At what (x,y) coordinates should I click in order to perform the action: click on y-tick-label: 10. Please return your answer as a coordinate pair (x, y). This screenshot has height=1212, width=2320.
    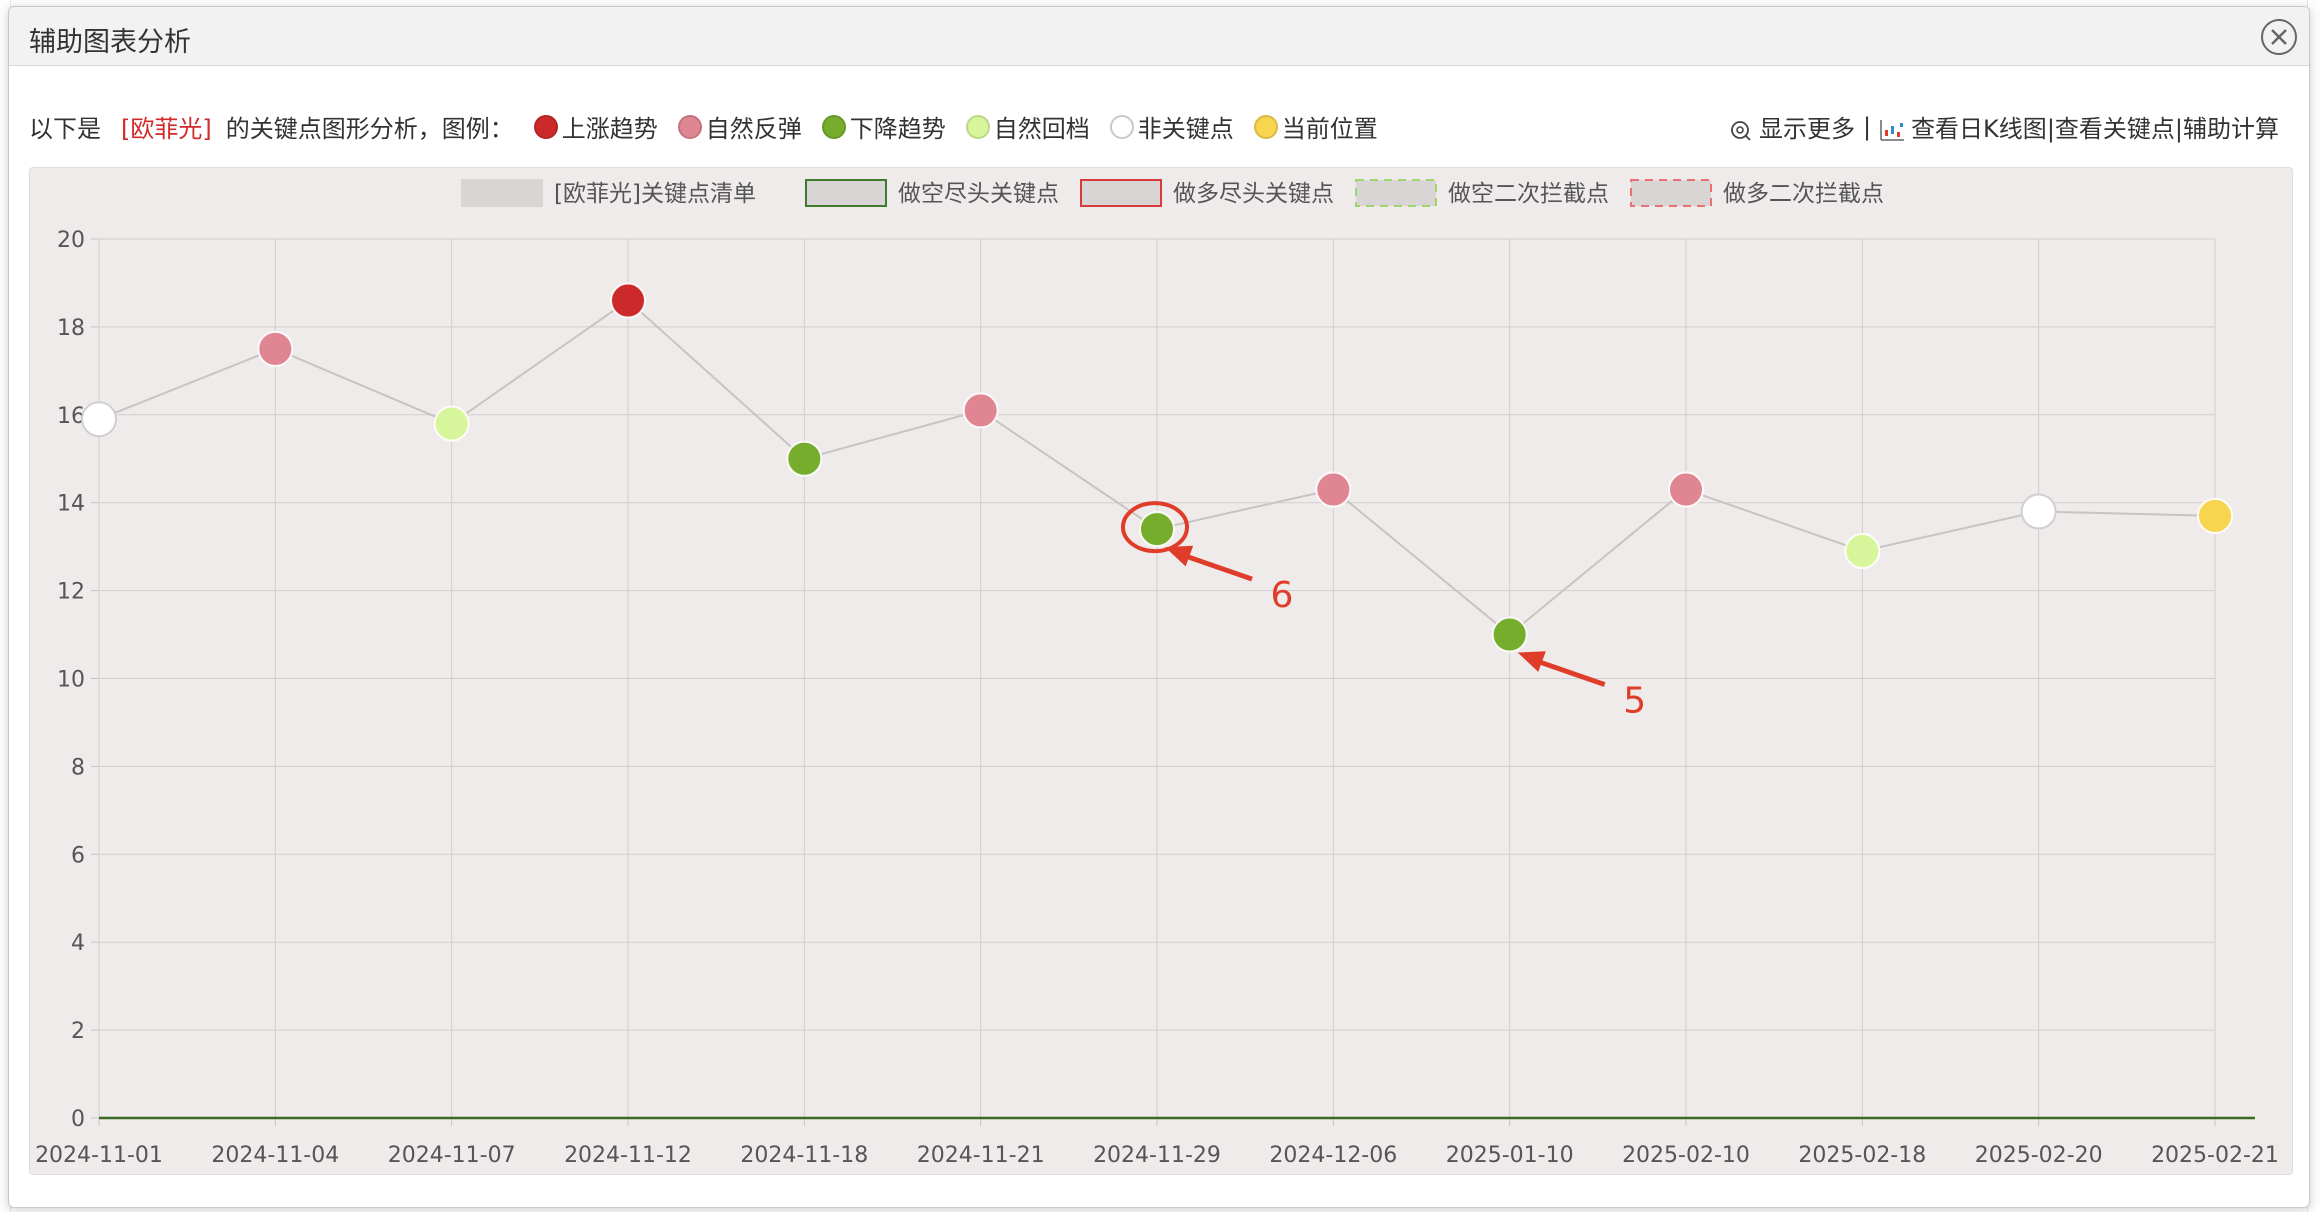
    Looking at the image, I should click on (71, 680).